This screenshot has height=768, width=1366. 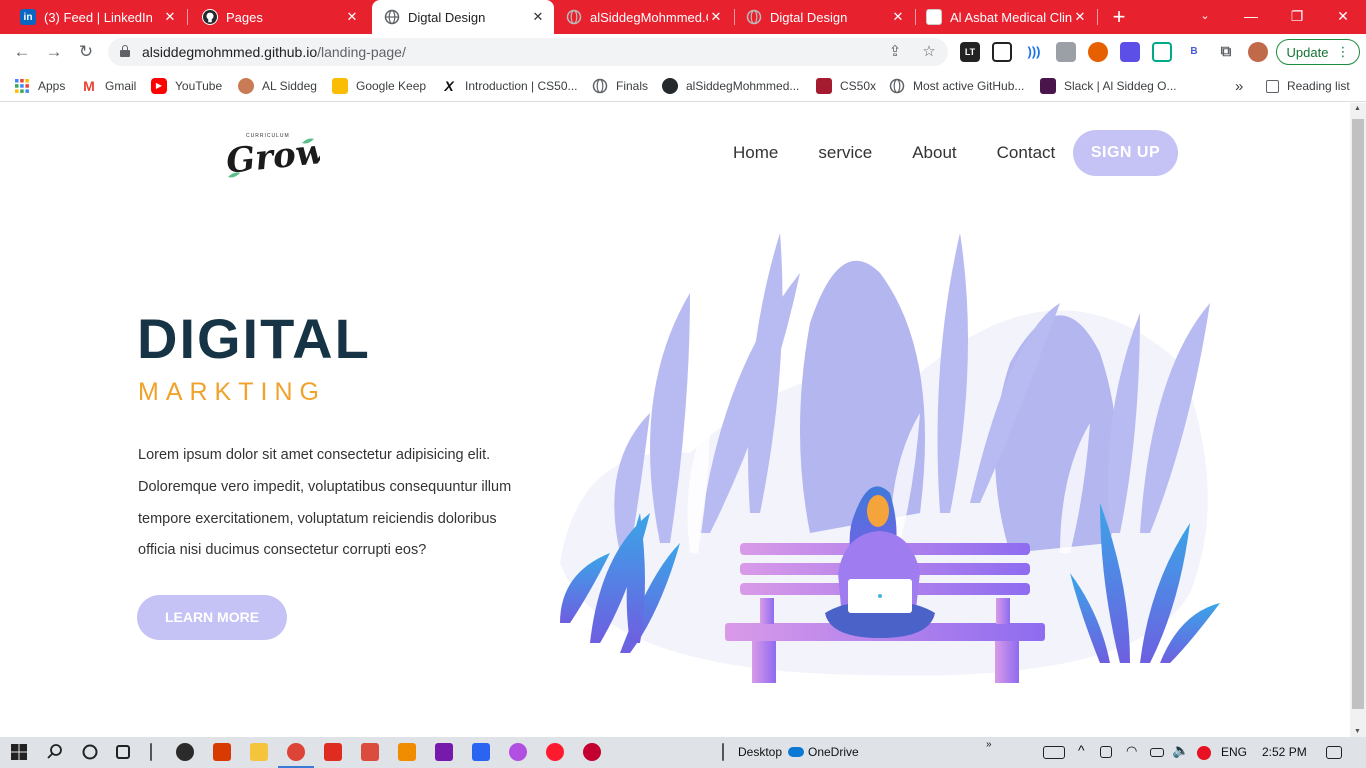 What do you see at coordinates (929, 52) in the screenshot?
I see `bookmark-star-icon: ☆` at bounding box center [929, 52].